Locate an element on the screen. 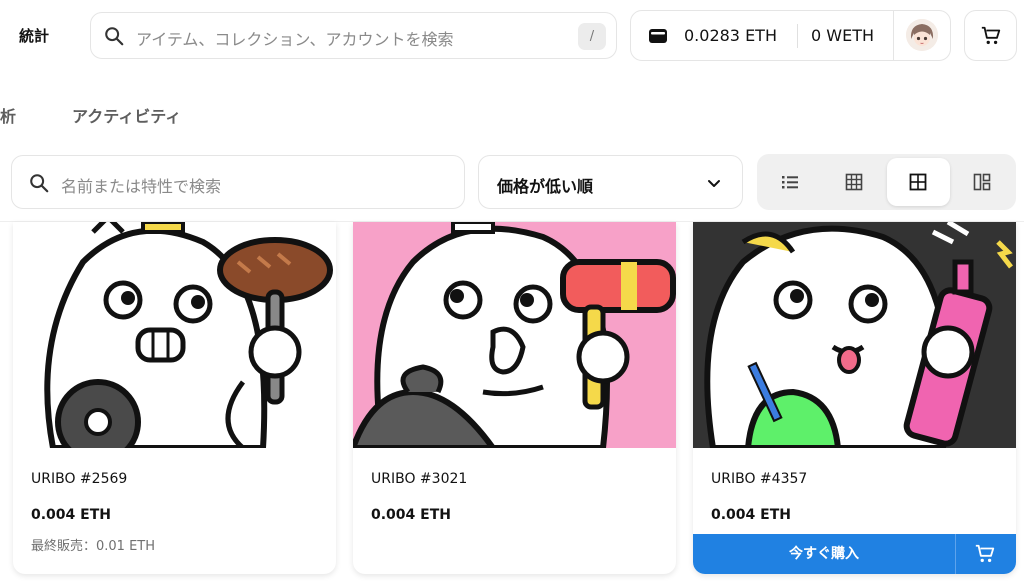 Image resolution: width=1024 pixels, height=587 pixels. grid-medium-button is located at coordinates (918, 182).